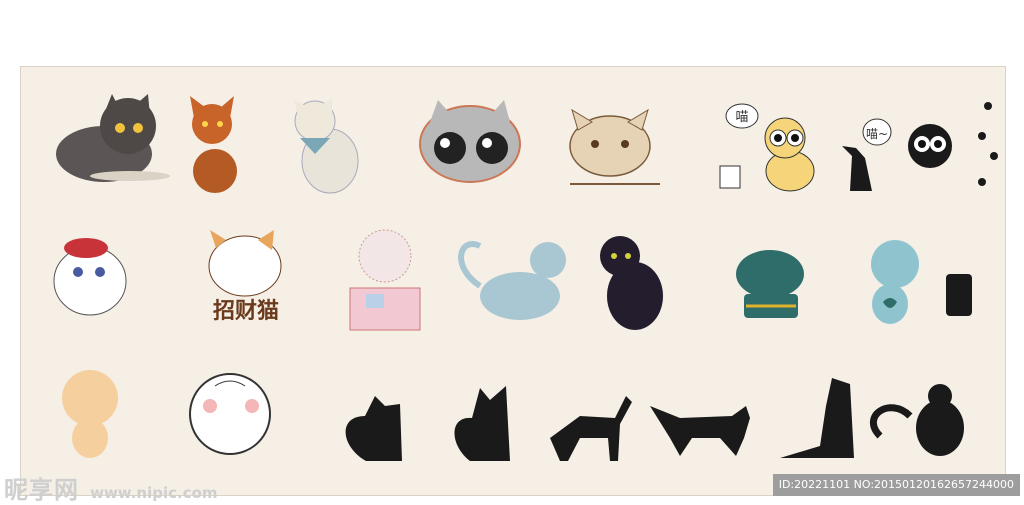 The width and height of the screenshot is (1024, 505). Describe the element at coordinates (631, 283) in the screenshot. I see `realistic-black-cat` at that location.